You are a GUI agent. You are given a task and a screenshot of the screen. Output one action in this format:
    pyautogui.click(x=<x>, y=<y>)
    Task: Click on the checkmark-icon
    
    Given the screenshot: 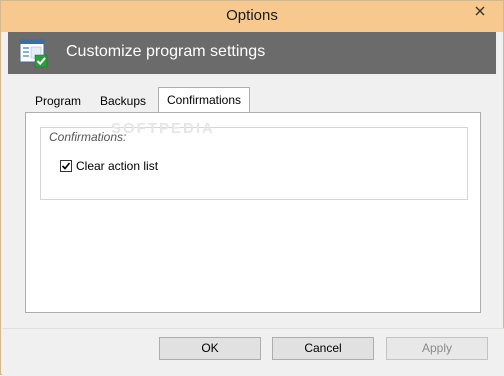 What is the action you would take?
    pyautogui.click(x=66, y=166)
    